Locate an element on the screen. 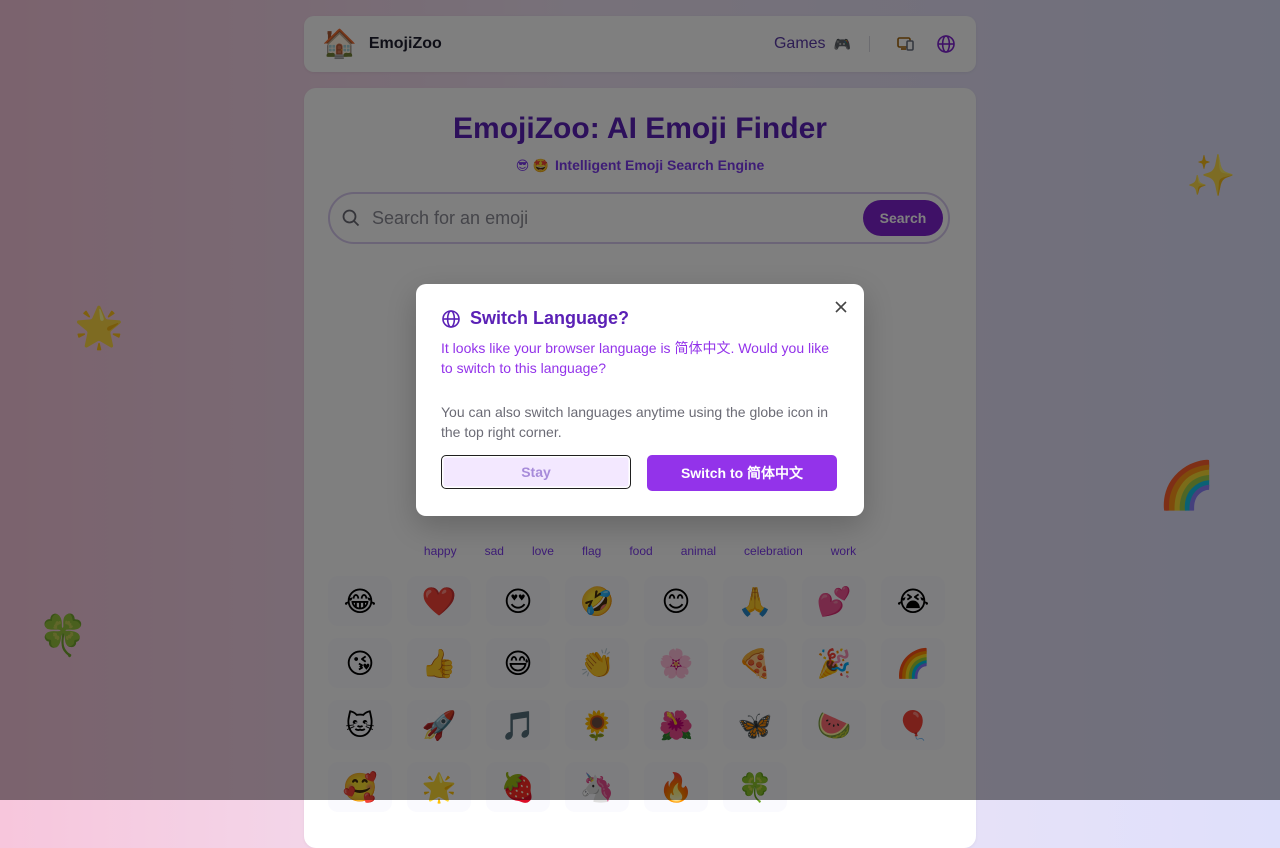  dialog-title: Switch Language? is located at coordinates (550, 318).